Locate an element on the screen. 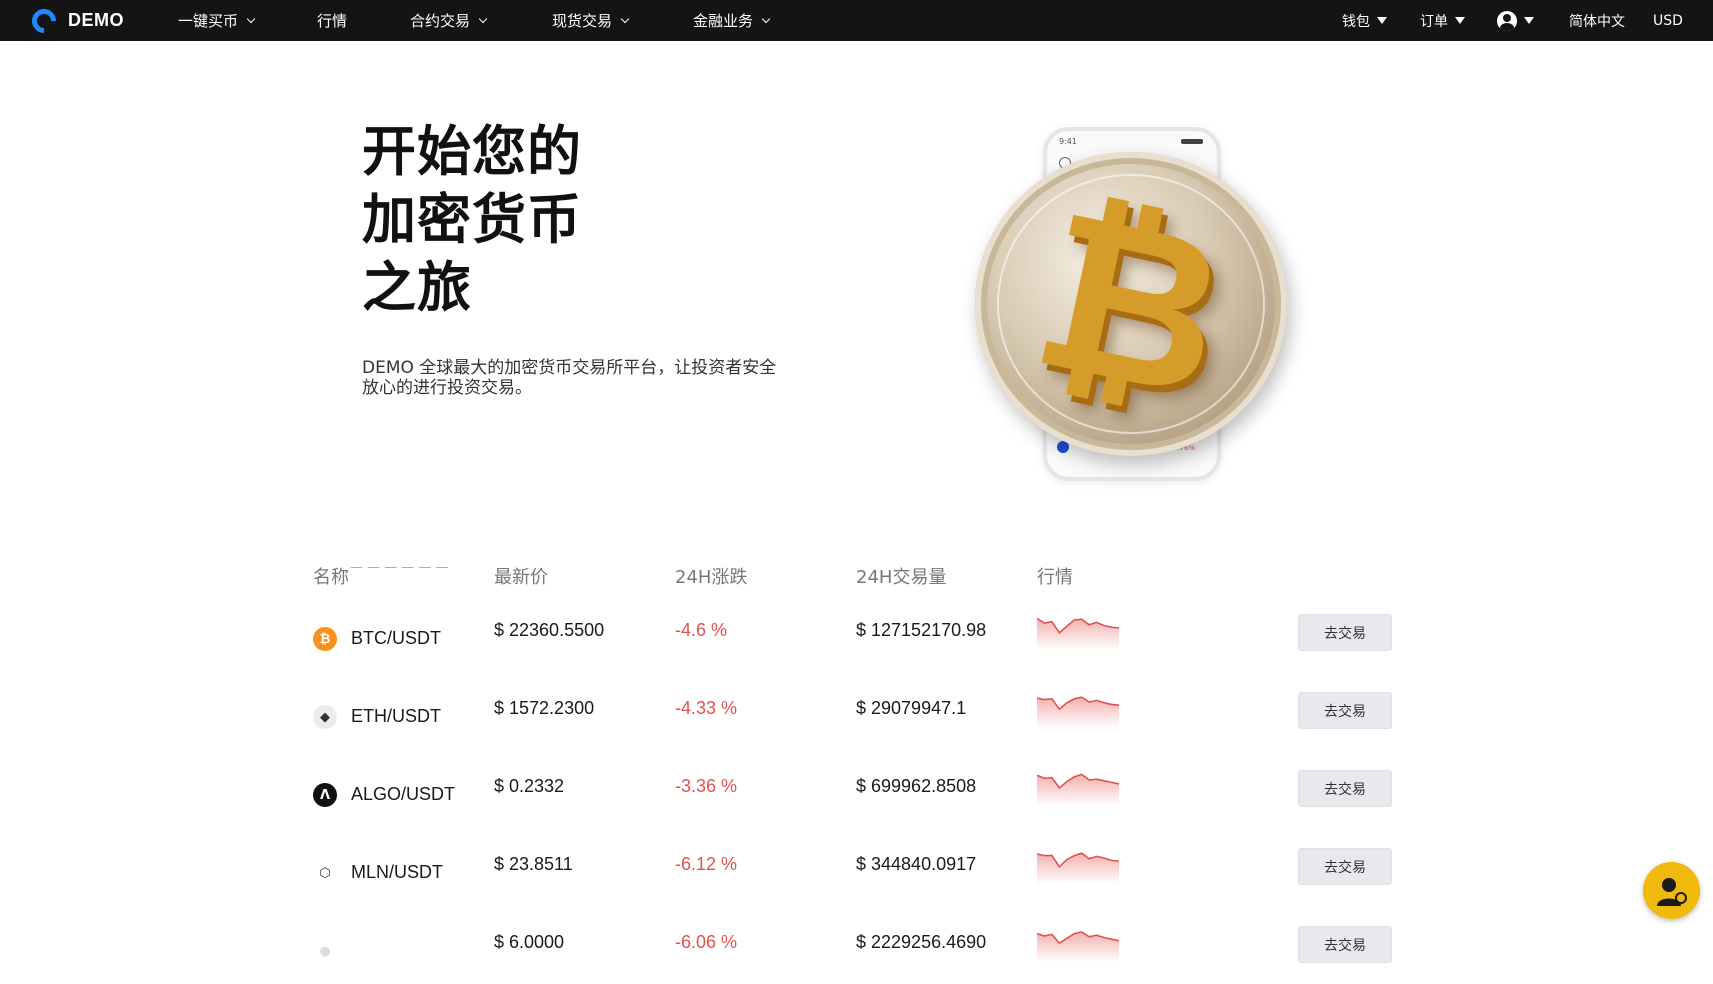 The width and height of the screenshot is (1713, 984). currency-label: USD is located at coordinates (1668, 20).